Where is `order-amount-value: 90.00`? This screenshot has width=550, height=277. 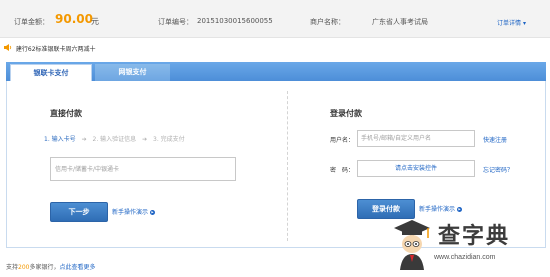 order-amount-value: 90.00 is located at coordinates (74, 19).